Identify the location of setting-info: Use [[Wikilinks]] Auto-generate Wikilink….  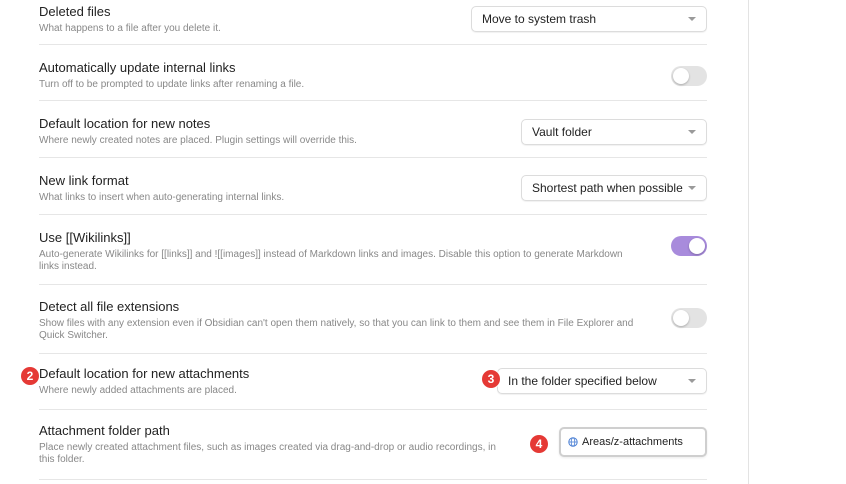
(339, 251).